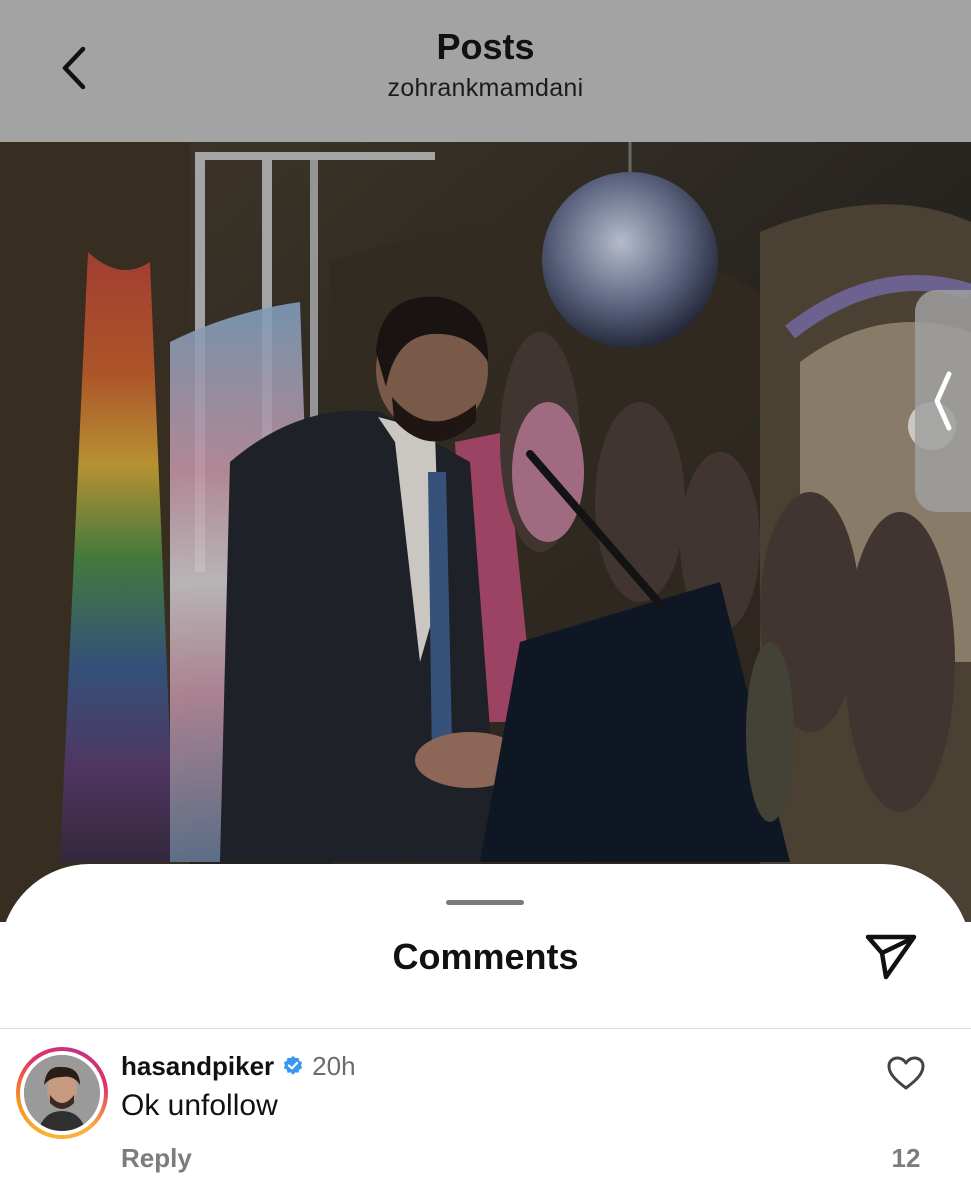  What do you see at coordinates (197, 1066) in the screenshot?
I see `comment-username: hasandpiker` at bounding box center [197, 1066].